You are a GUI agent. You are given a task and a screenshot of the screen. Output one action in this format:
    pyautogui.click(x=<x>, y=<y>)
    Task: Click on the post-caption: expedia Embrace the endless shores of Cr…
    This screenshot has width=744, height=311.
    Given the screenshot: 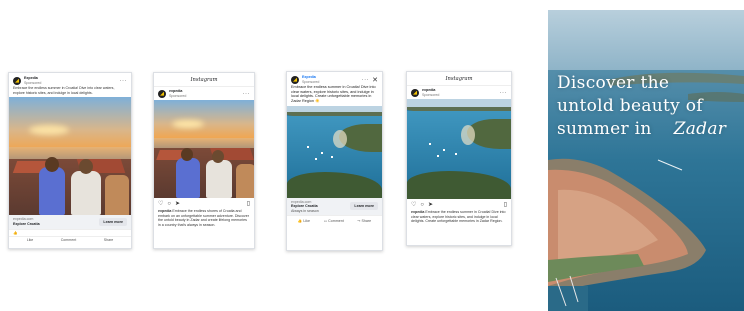 What is the action you would take?
    pyautogui.click(x=204, y=218)
    